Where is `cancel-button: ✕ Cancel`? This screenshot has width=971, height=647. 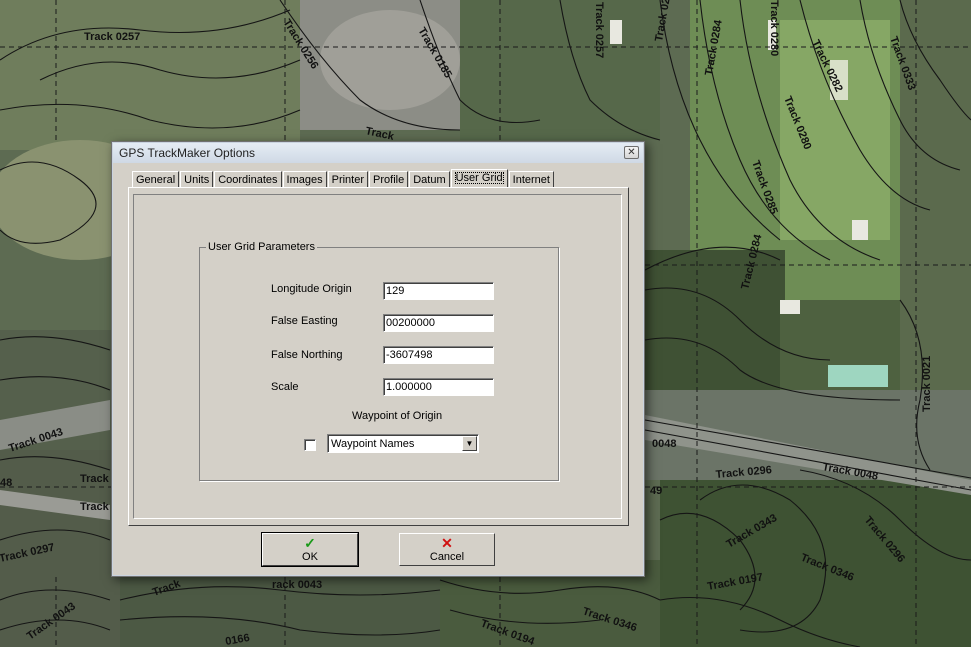 cancel-button: ✕ Cancel is located at coordinates (447, 549).